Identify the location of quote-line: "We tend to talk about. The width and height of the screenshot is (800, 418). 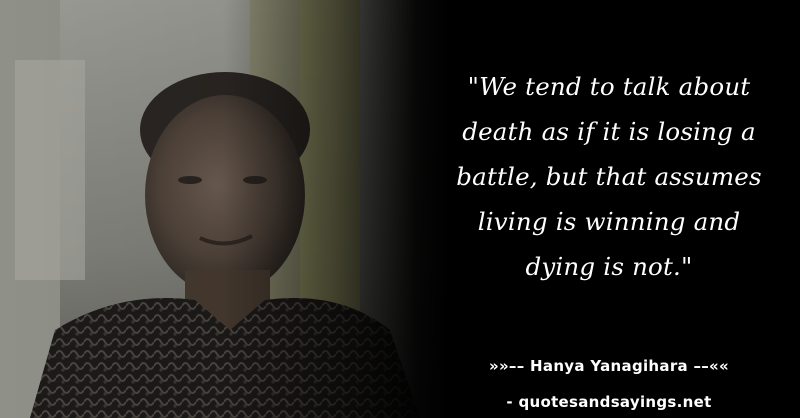
(609, 86).